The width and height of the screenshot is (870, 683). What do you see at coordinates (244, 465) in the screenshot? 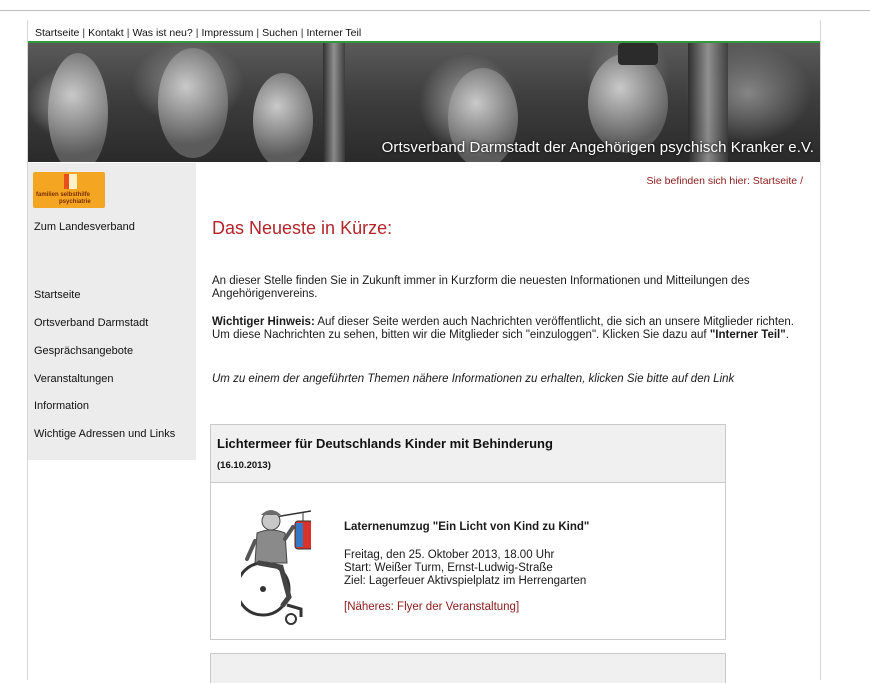
I see `news-date: (16.10.2013)` at bounding box center [244, 465].